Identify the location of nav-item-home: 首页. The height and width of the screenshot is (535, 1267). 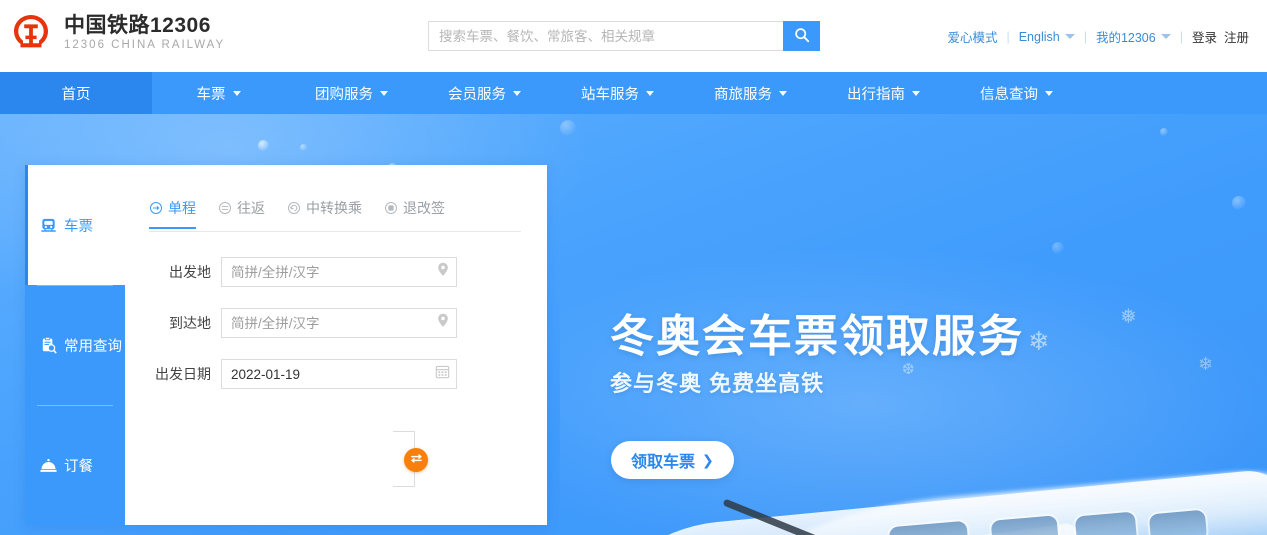
(76, 93).